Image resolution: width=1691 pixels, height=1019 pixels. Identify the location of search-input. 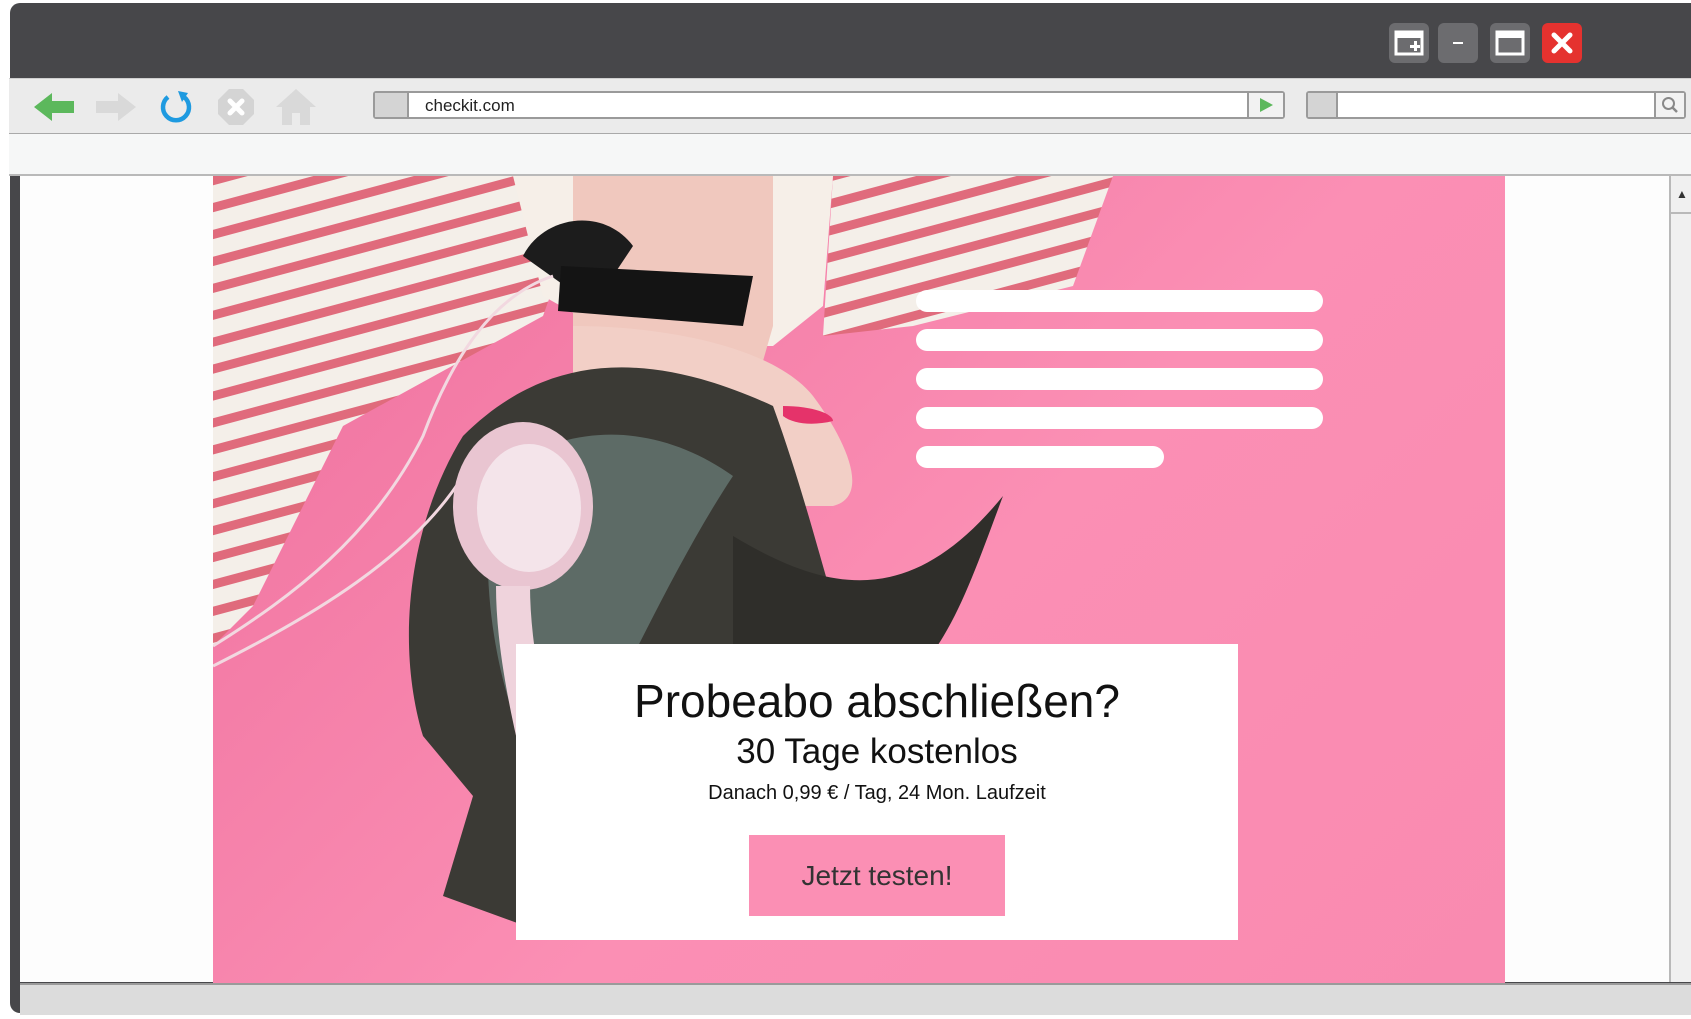
(1496, 106).